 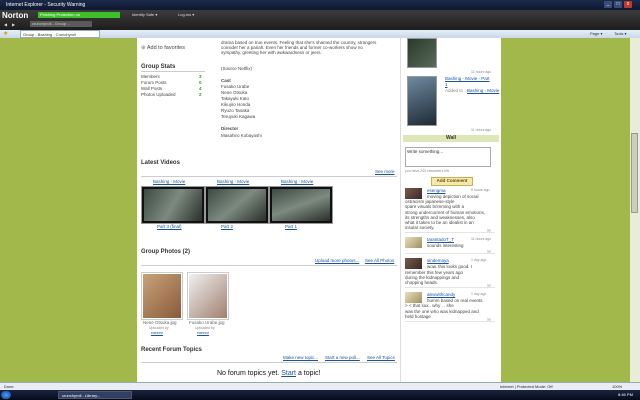 I want to click on video2-number: 1, so click(x=446, y=84).